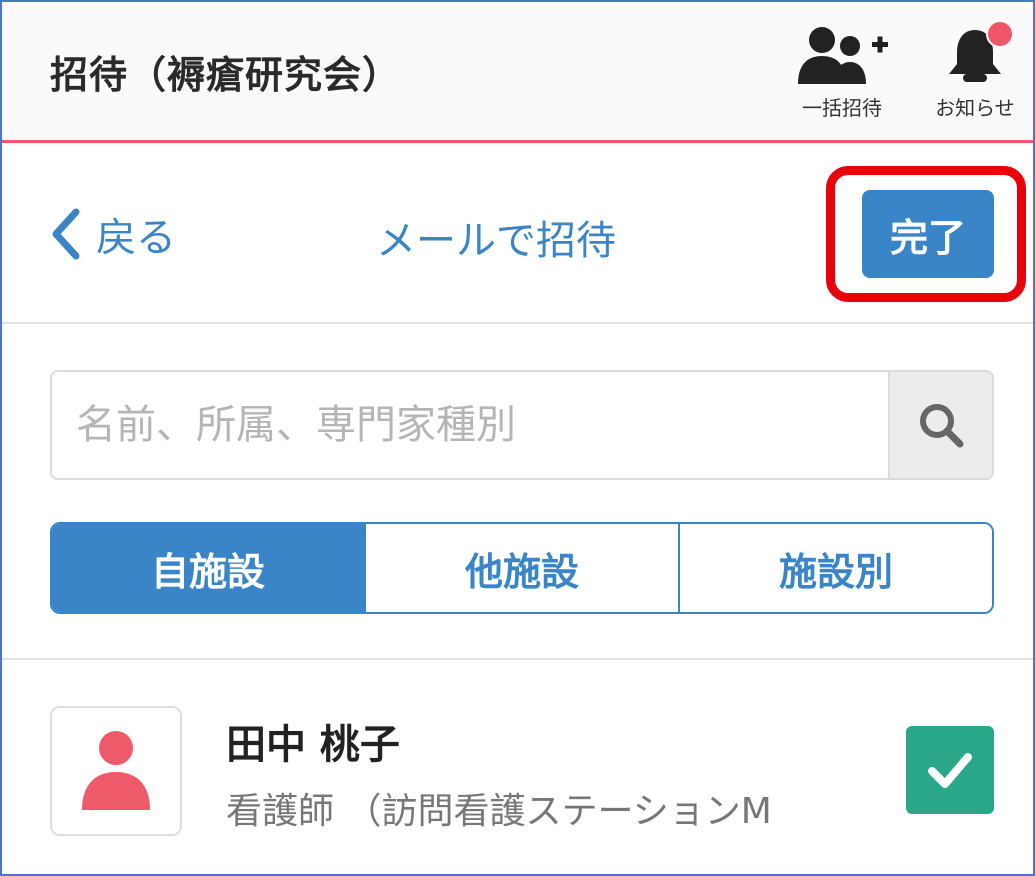 This screenshot has width=1035, height=876. I want to click on notifications-label: お知らせ, so click(975, 108).